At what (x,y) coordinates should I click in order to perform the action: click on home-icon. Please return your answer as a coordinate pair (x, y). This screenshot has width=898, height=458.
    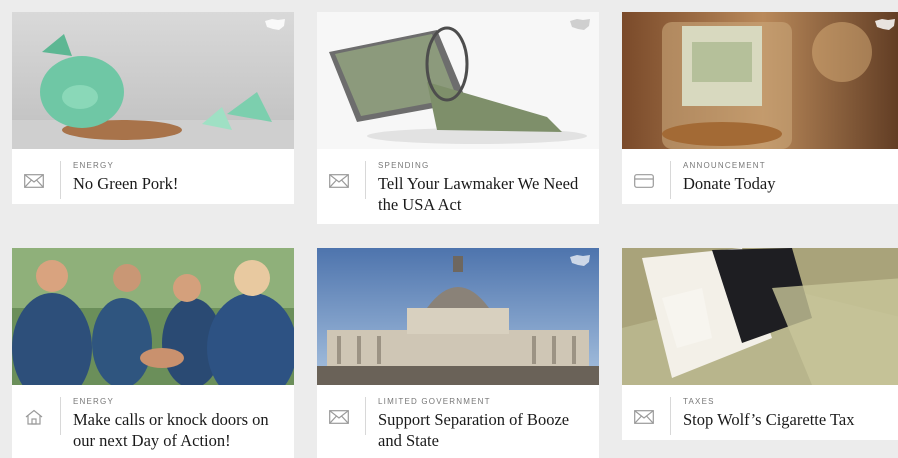
    Looking at the image, I should click on (42, 416).